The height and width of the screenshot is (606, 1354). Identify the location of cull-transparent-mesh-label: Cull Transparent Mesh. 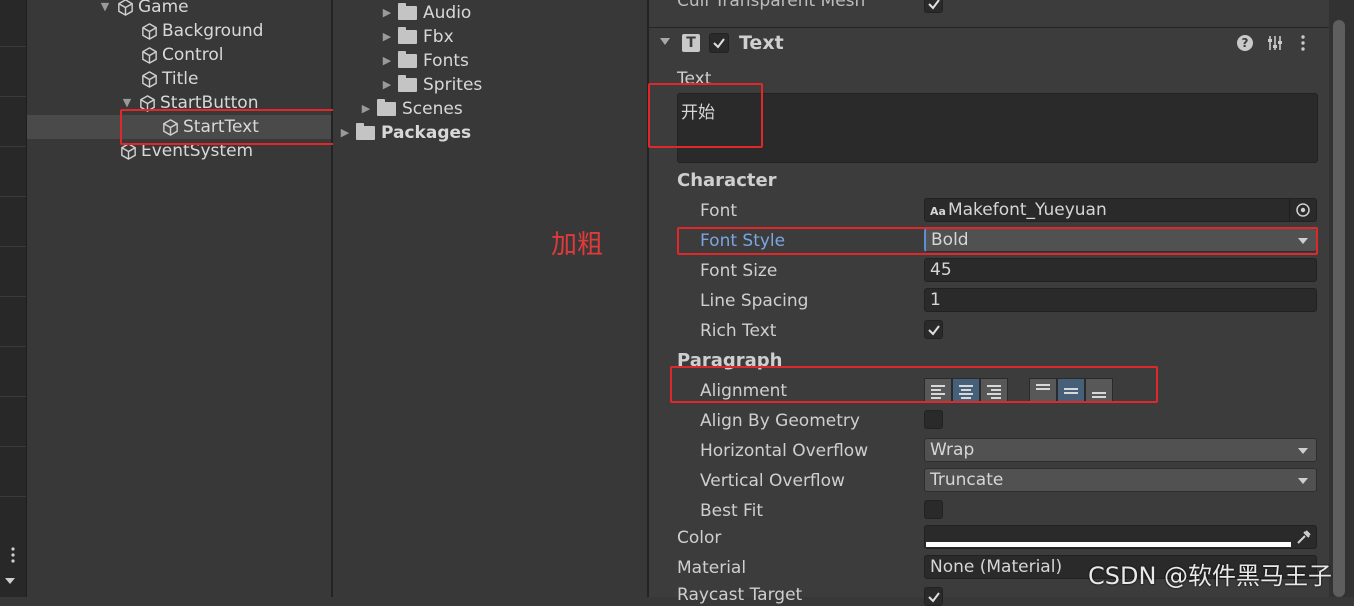
(771, 5).